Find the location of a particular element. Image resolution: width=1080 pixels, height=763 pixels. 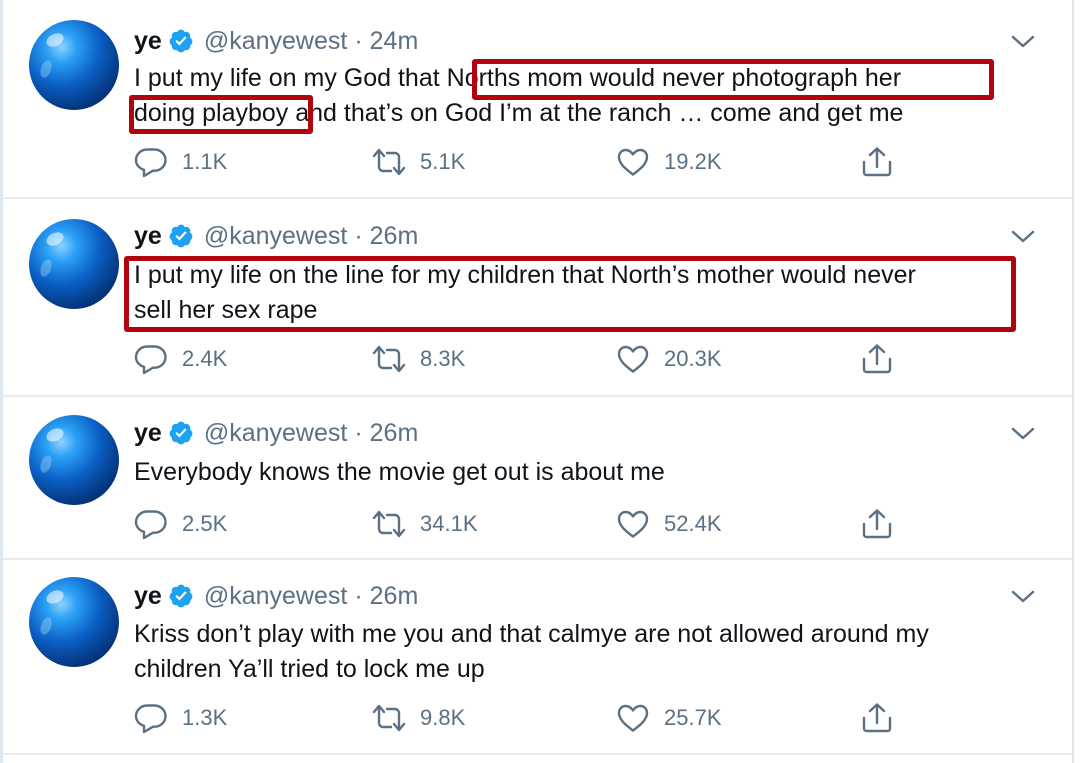

tweet-header: ye @kanyewest · 24m is located at coordinates (276, 41).